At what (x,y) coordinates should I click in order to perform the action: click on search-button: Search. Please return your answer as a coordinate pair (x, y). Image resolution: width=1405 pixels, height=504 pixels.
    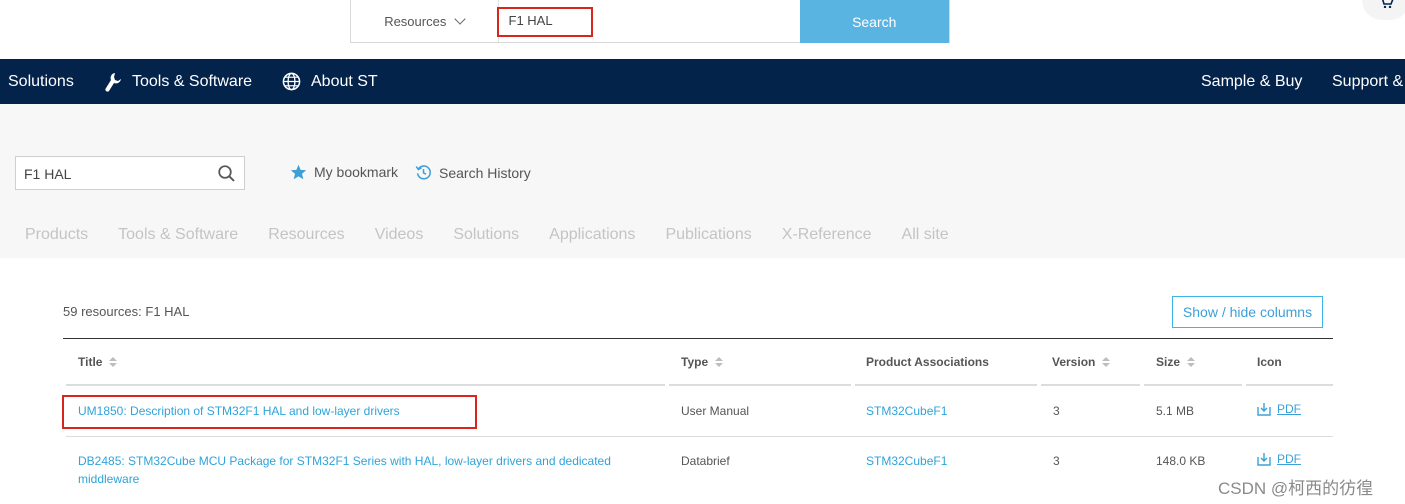
    Looking at the image, I should click on (874, 21).